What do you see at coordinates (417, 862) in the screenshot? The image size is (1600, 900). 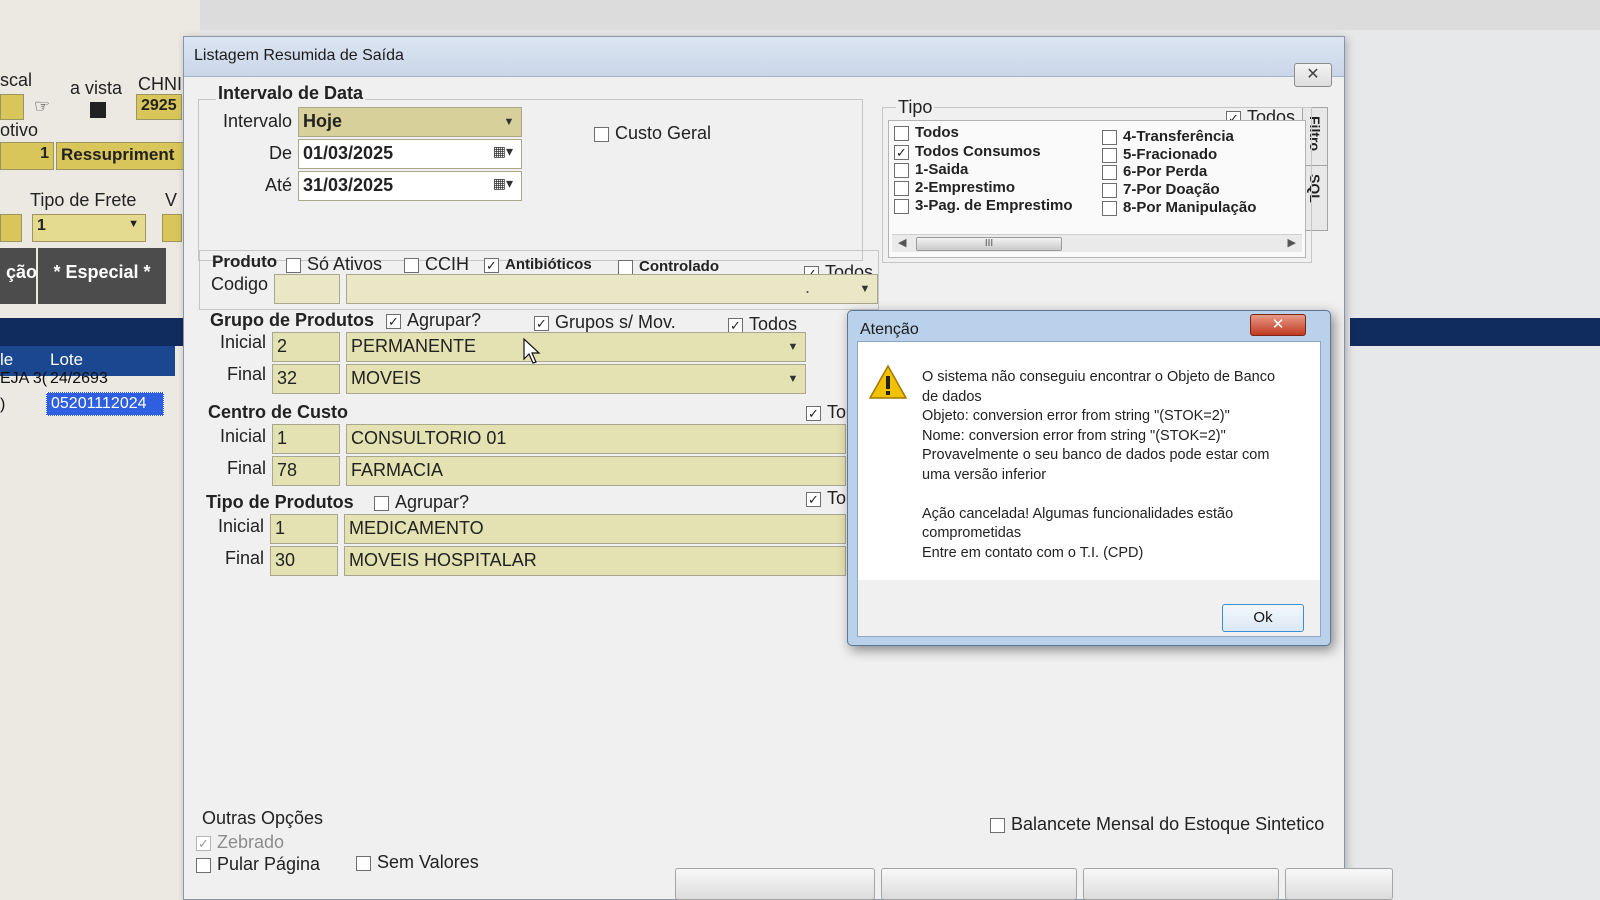 I see `sem-valores-checkbox: Sem Valores` at bounding box center [417, 862].